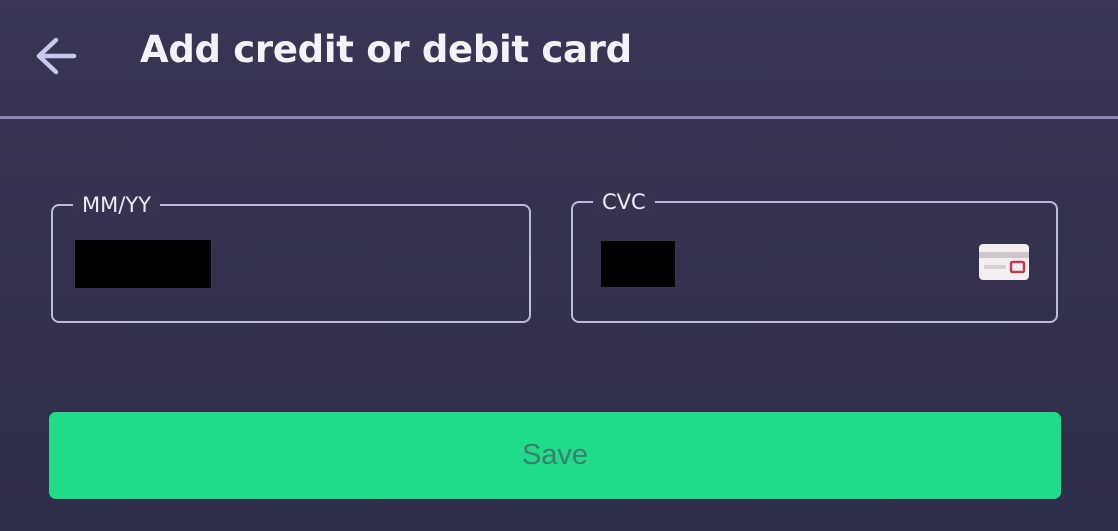 The height and width of the screenshot is (531, 1118). I want to click on cvc-field: CVC, so click(814, 256).